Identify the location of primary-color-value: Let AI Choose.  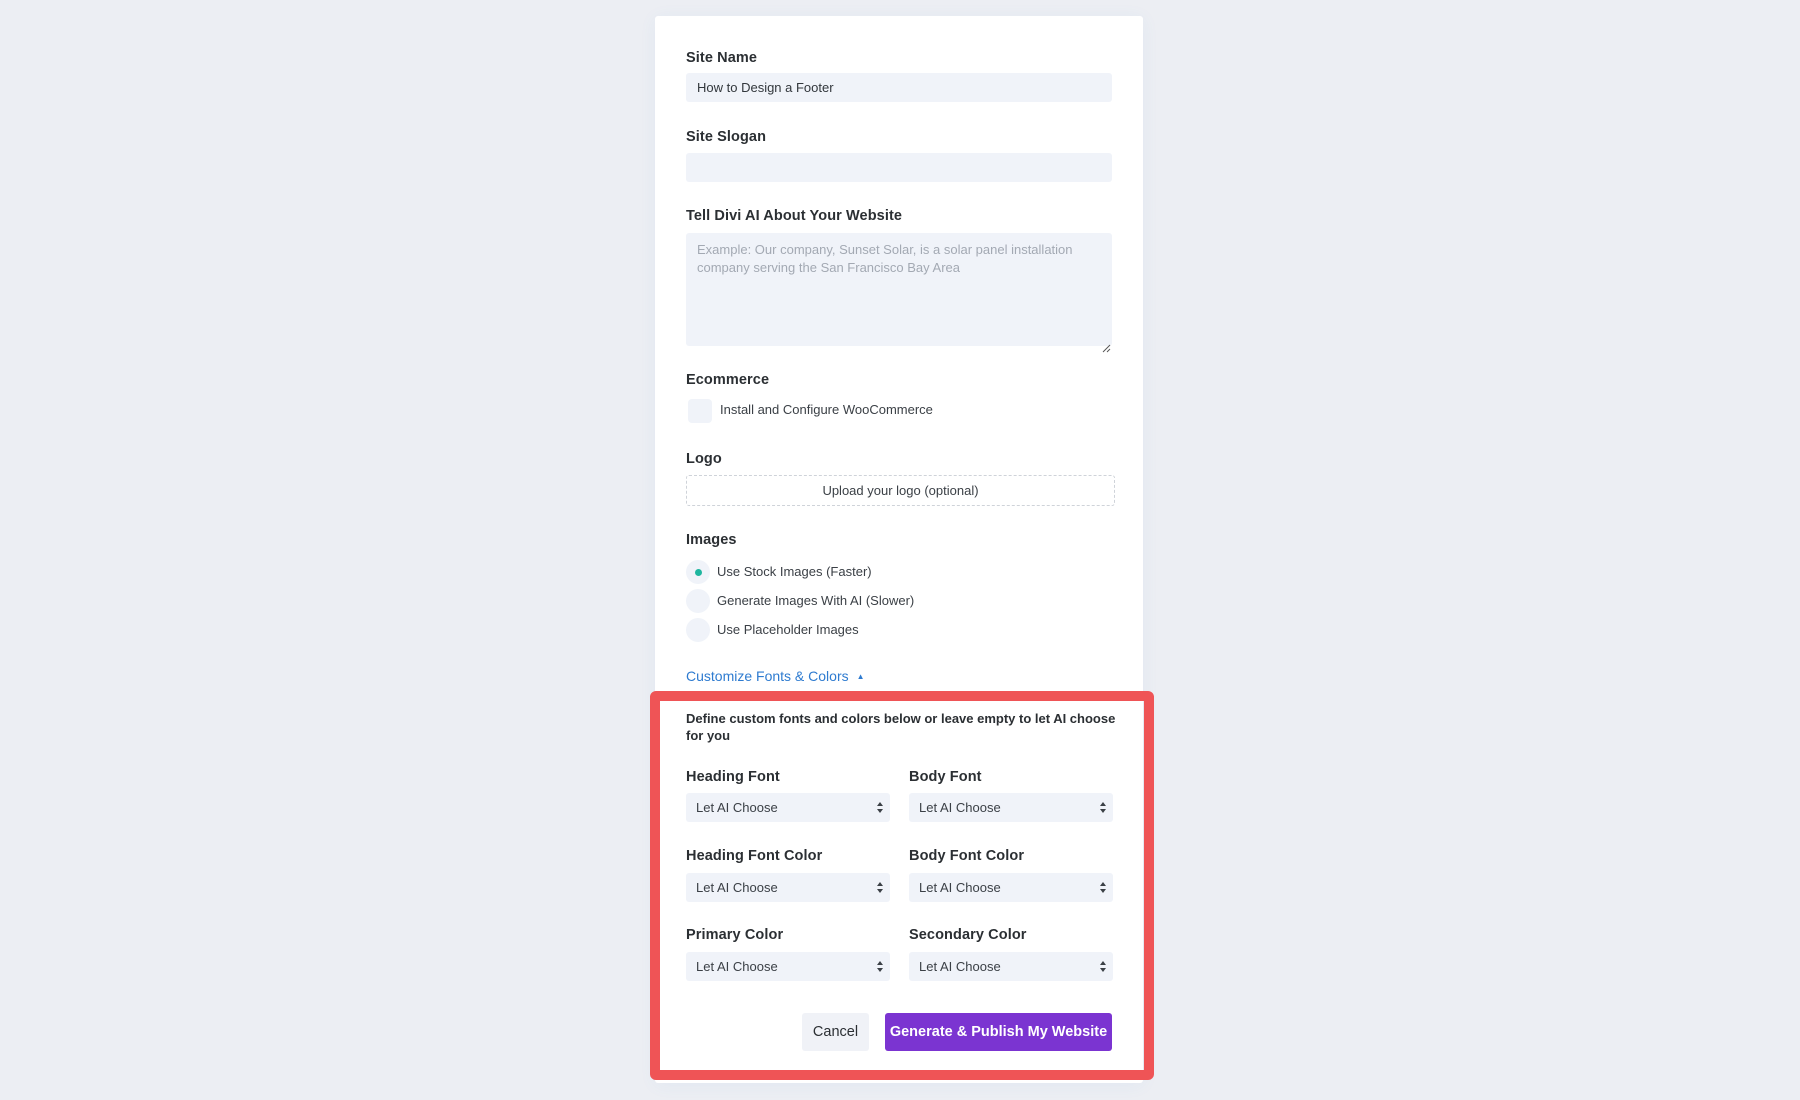
(737, 966).